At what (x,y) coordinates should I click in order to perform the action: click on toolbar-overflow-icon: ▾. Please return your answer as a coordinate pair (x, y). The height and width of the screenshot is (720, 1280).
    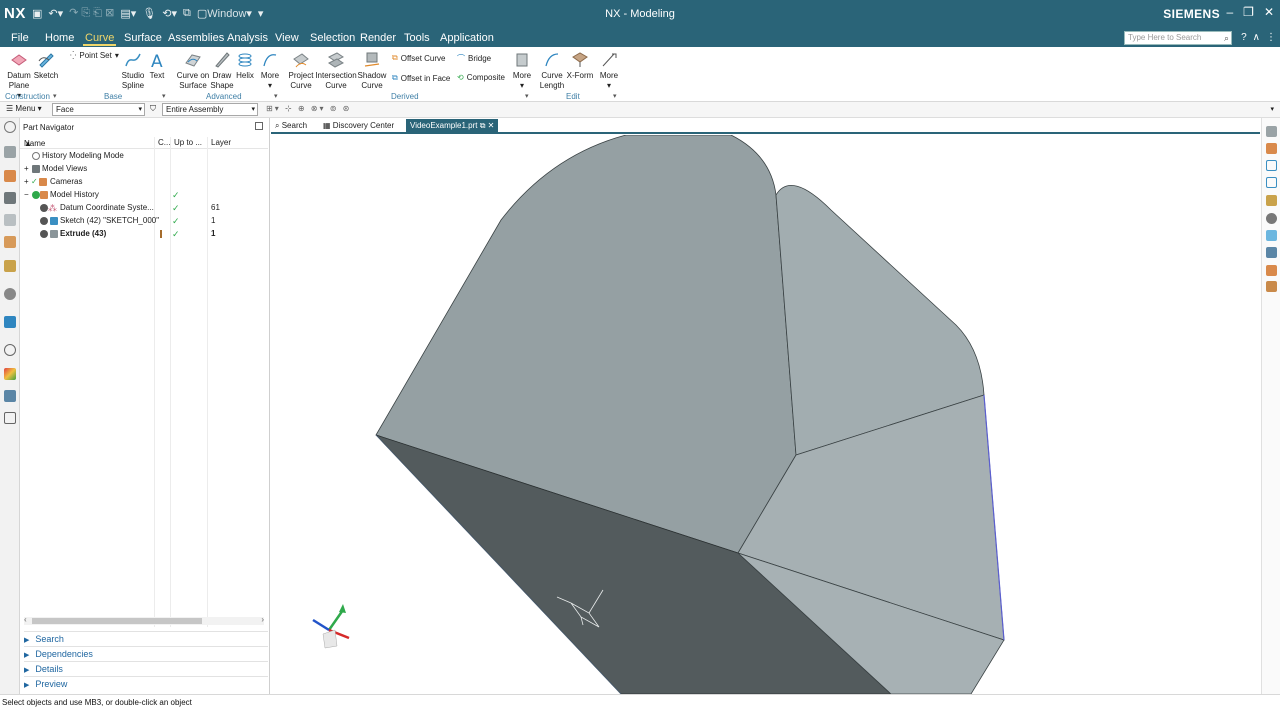
    Looking at the image, I should click on (1272, 109).